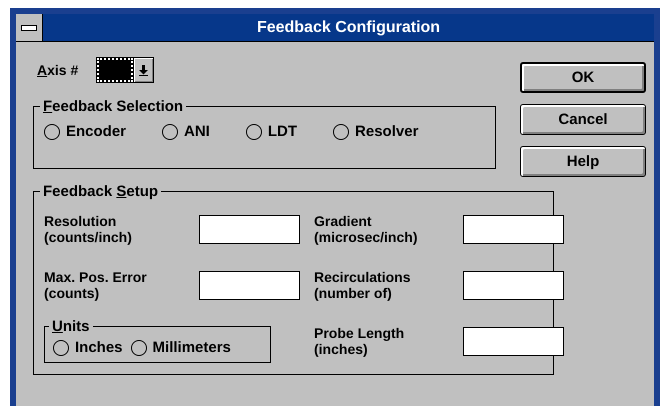  What do you see at coordinates (186, 131) in the screenshot?
I see `radio-option: ANI` at bounding box center [186, 131].